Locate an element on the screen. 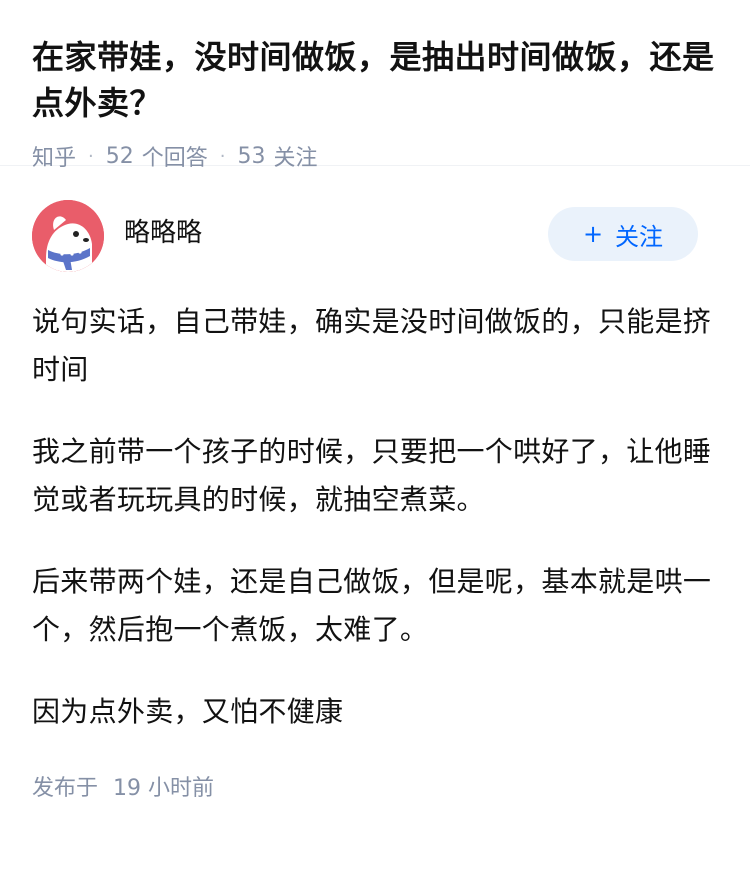 The width and height of the screenshot is (750, 880). answer-count: 52 is located at coordinates (120, 156).